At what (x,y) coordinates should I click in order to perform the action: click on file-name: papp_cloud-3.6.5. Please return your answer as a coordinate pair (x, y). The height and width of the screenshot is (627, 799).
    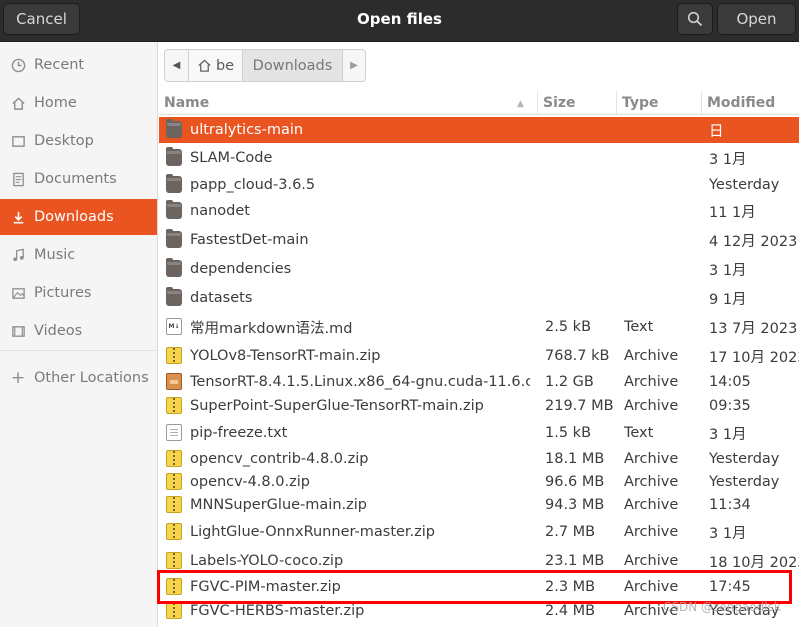
    Looking at the image, I should click on (253, 185).